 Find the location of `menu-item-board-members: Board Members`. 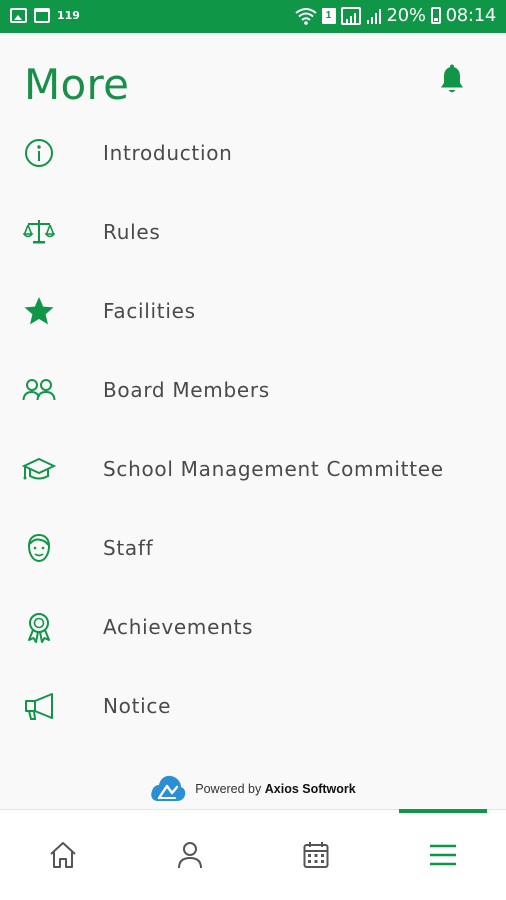

menu-item-board-members: Board Members is located at coordinates (253, 389).